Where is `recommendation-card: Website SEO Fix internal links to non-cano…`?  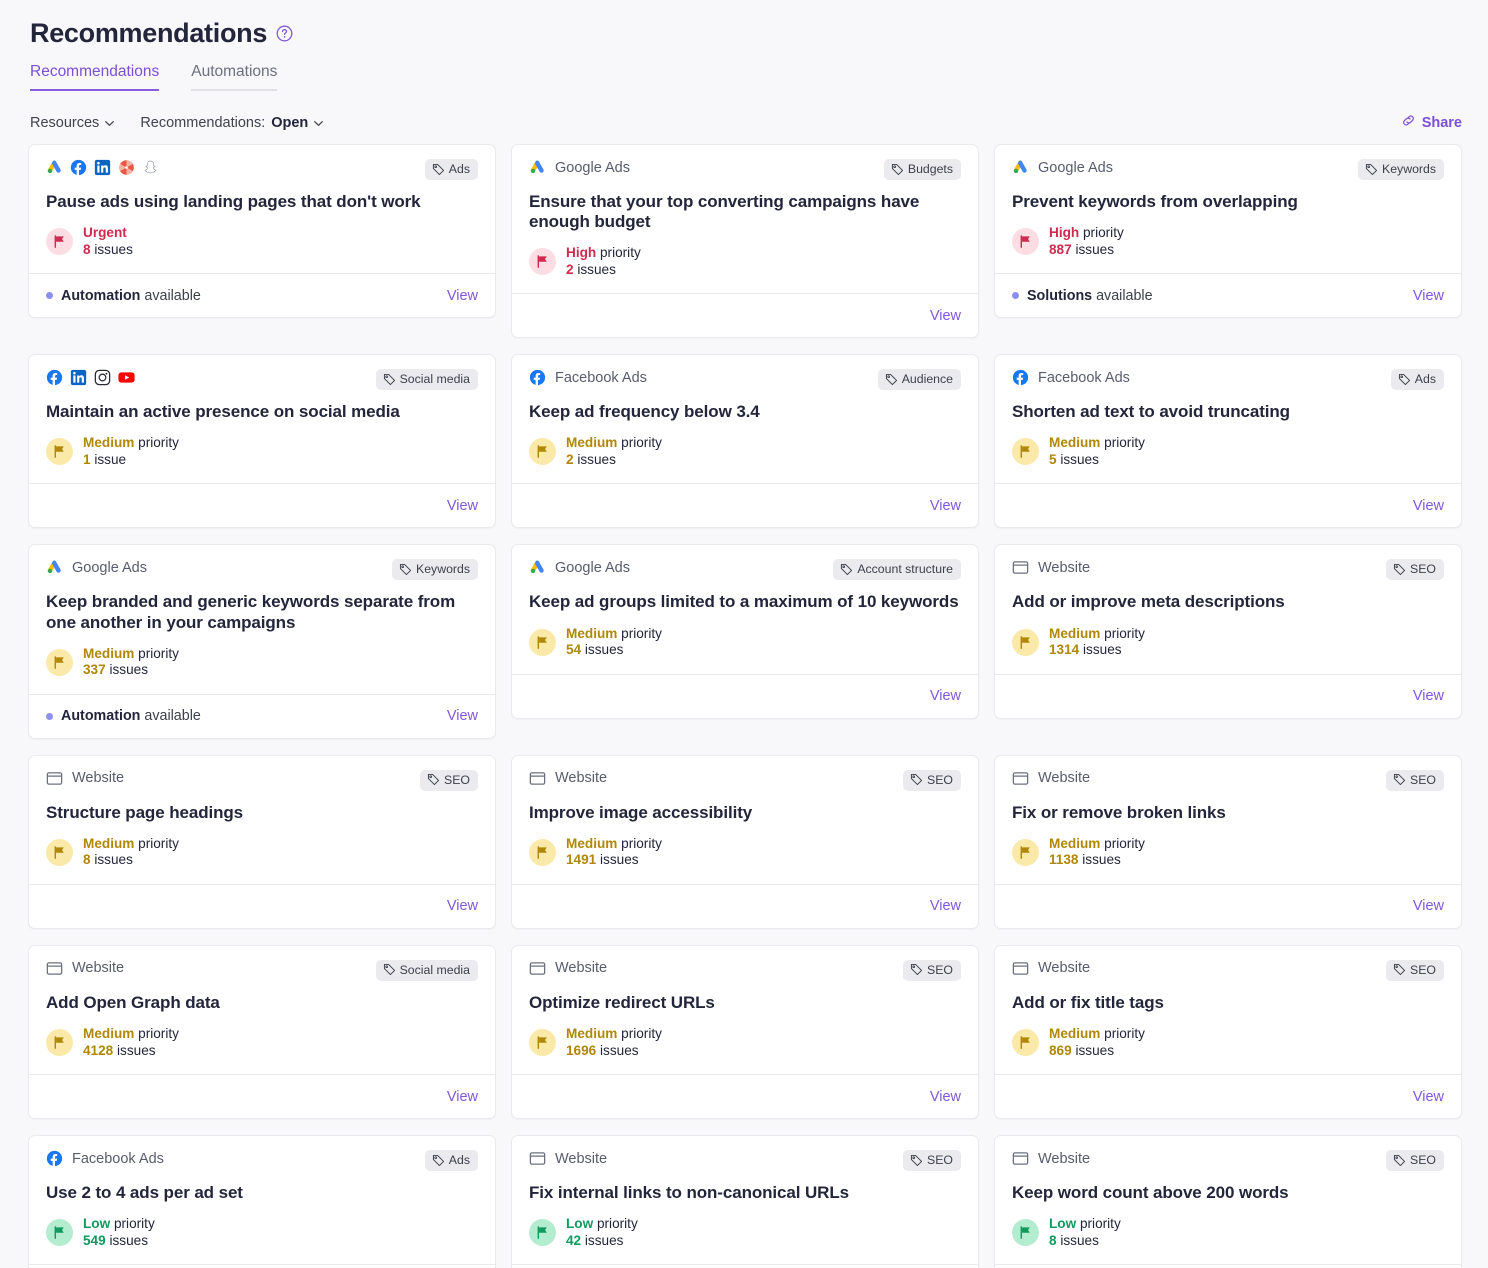 recommendation-card: Website SEO Fix internal links to non-cano… is located at coordinates (745, 1201).